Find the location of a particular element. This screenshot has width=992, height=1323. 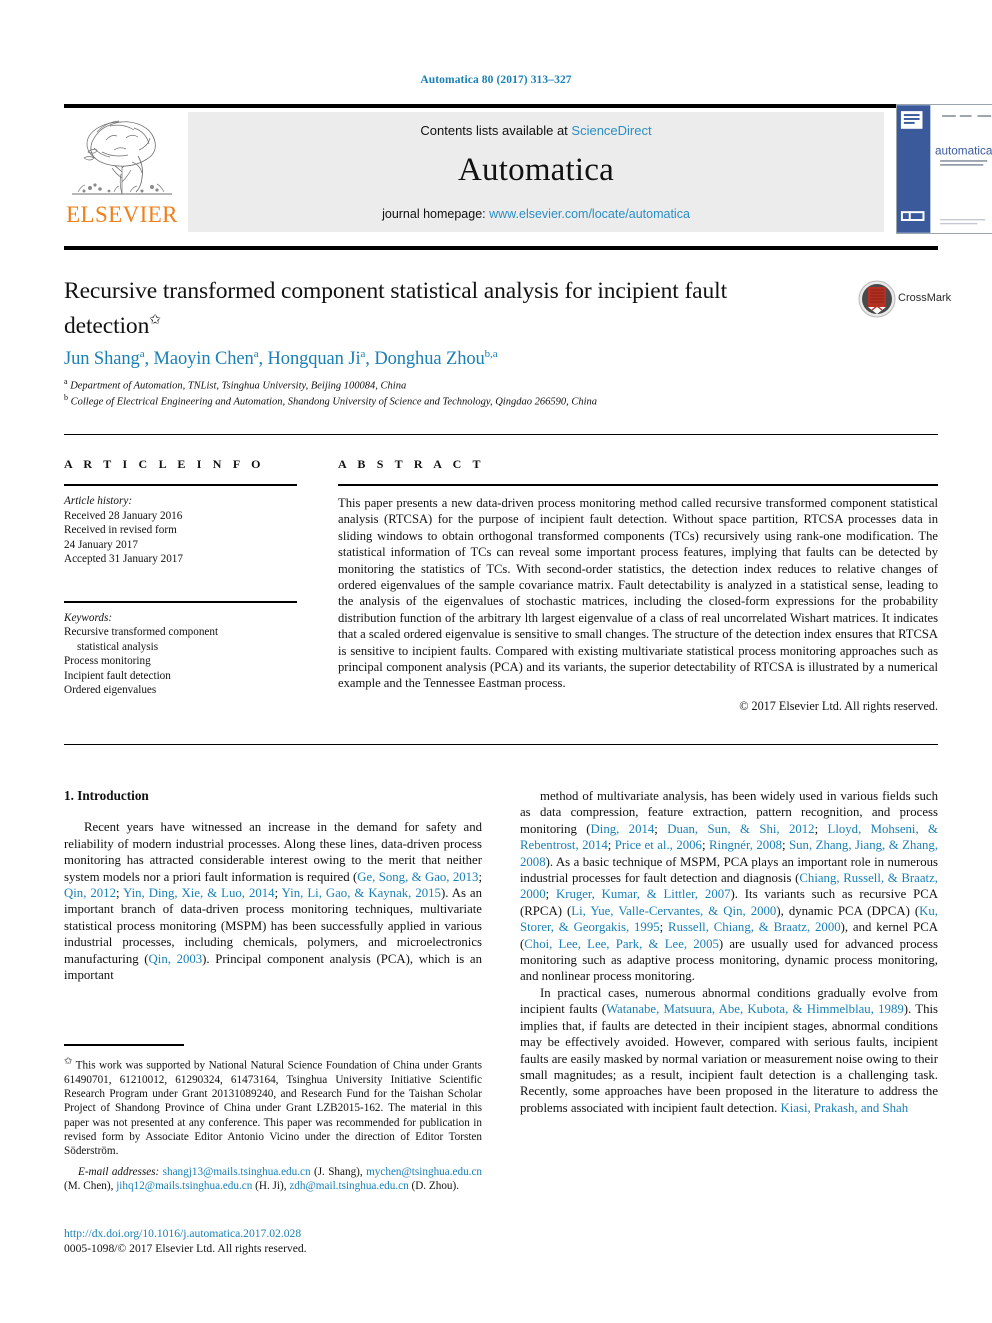

journal-homepage-link: www.elsevier.com/locate/automatica is located at coordinates (589, 214).